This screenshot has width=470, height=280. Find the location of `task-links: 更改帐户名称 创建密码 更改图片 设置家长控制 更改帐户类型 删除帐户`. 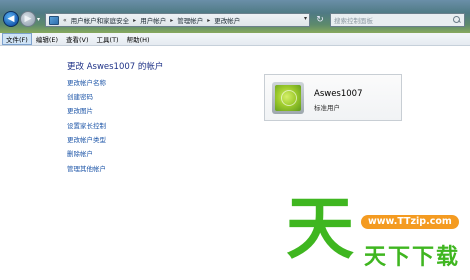

task-links: 更改帐户名称 创建密码 更改图片 设置家长控制 更改帐户类型 删除帐户 is located at coordinates (86, 121).